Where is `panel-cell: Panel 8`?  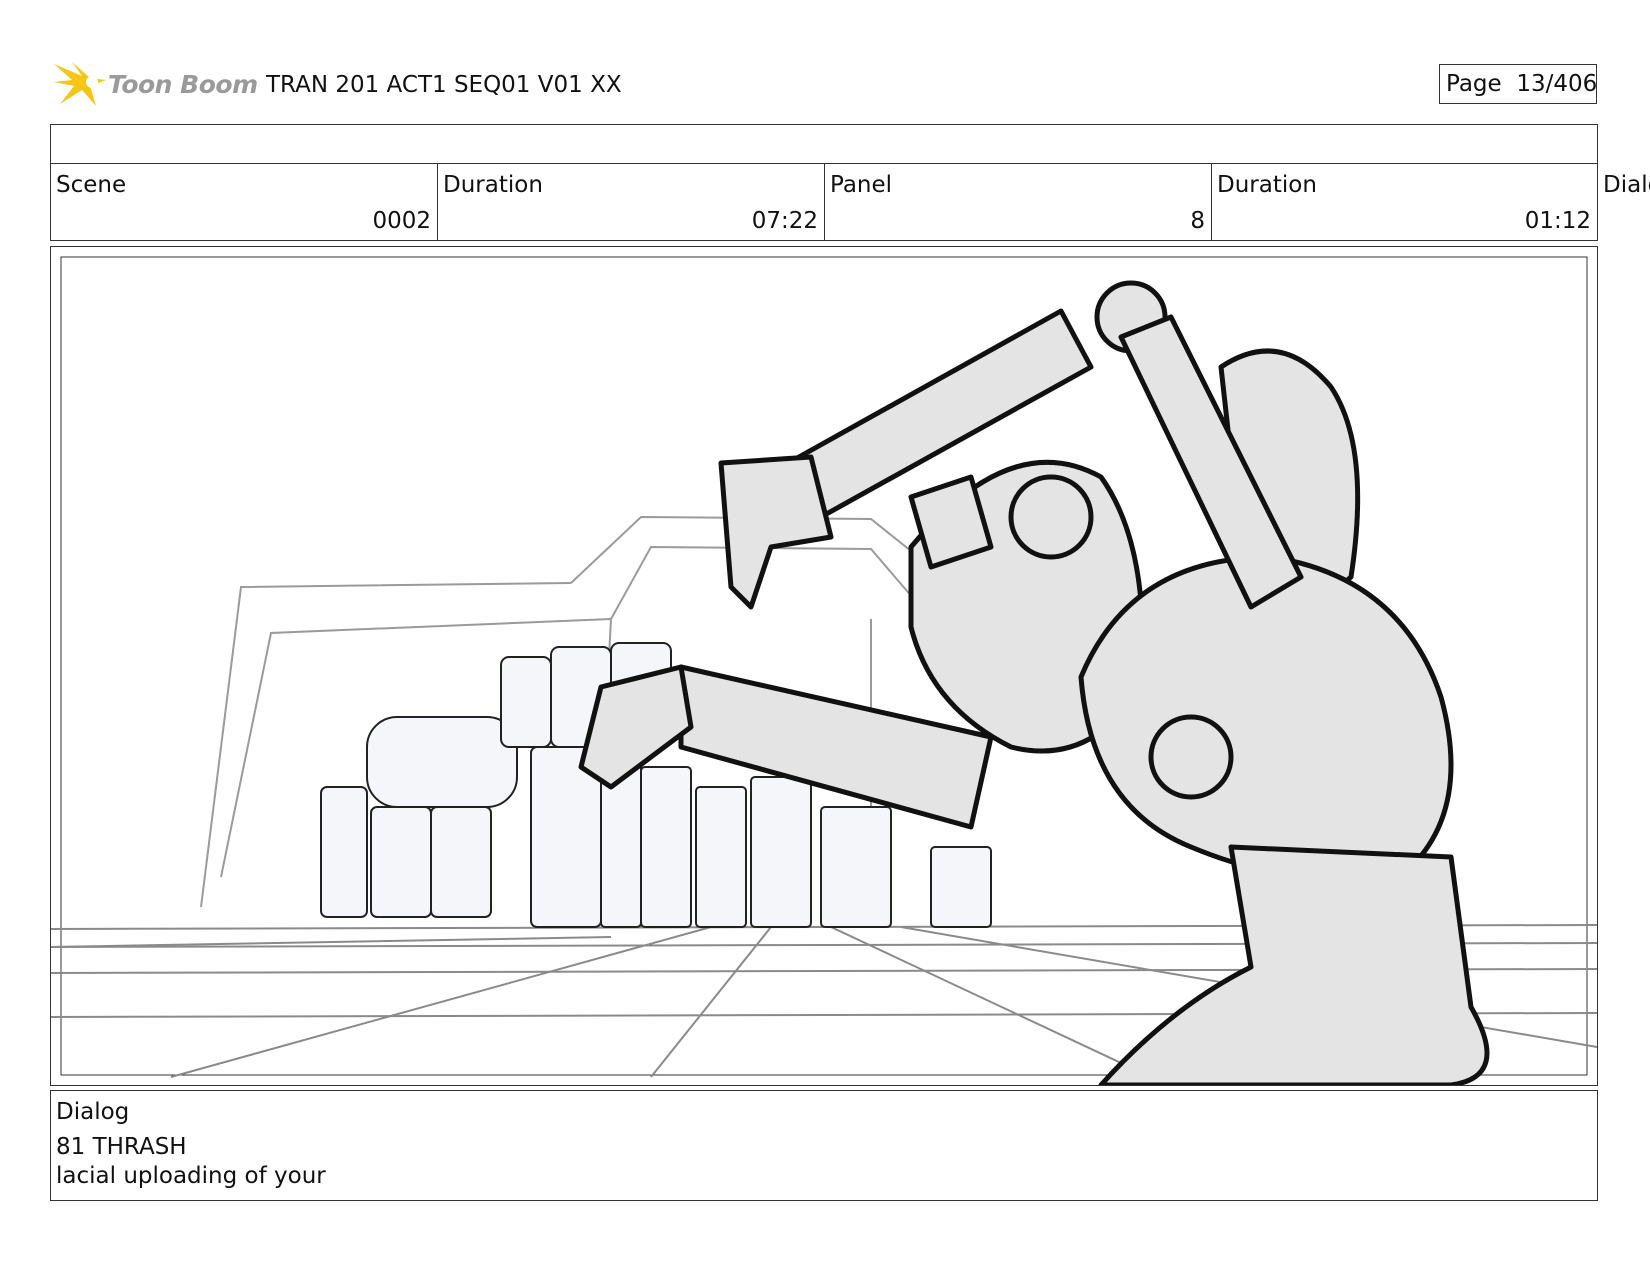 panel-cell: Panel 8 is located at coordinates (1018, 202).